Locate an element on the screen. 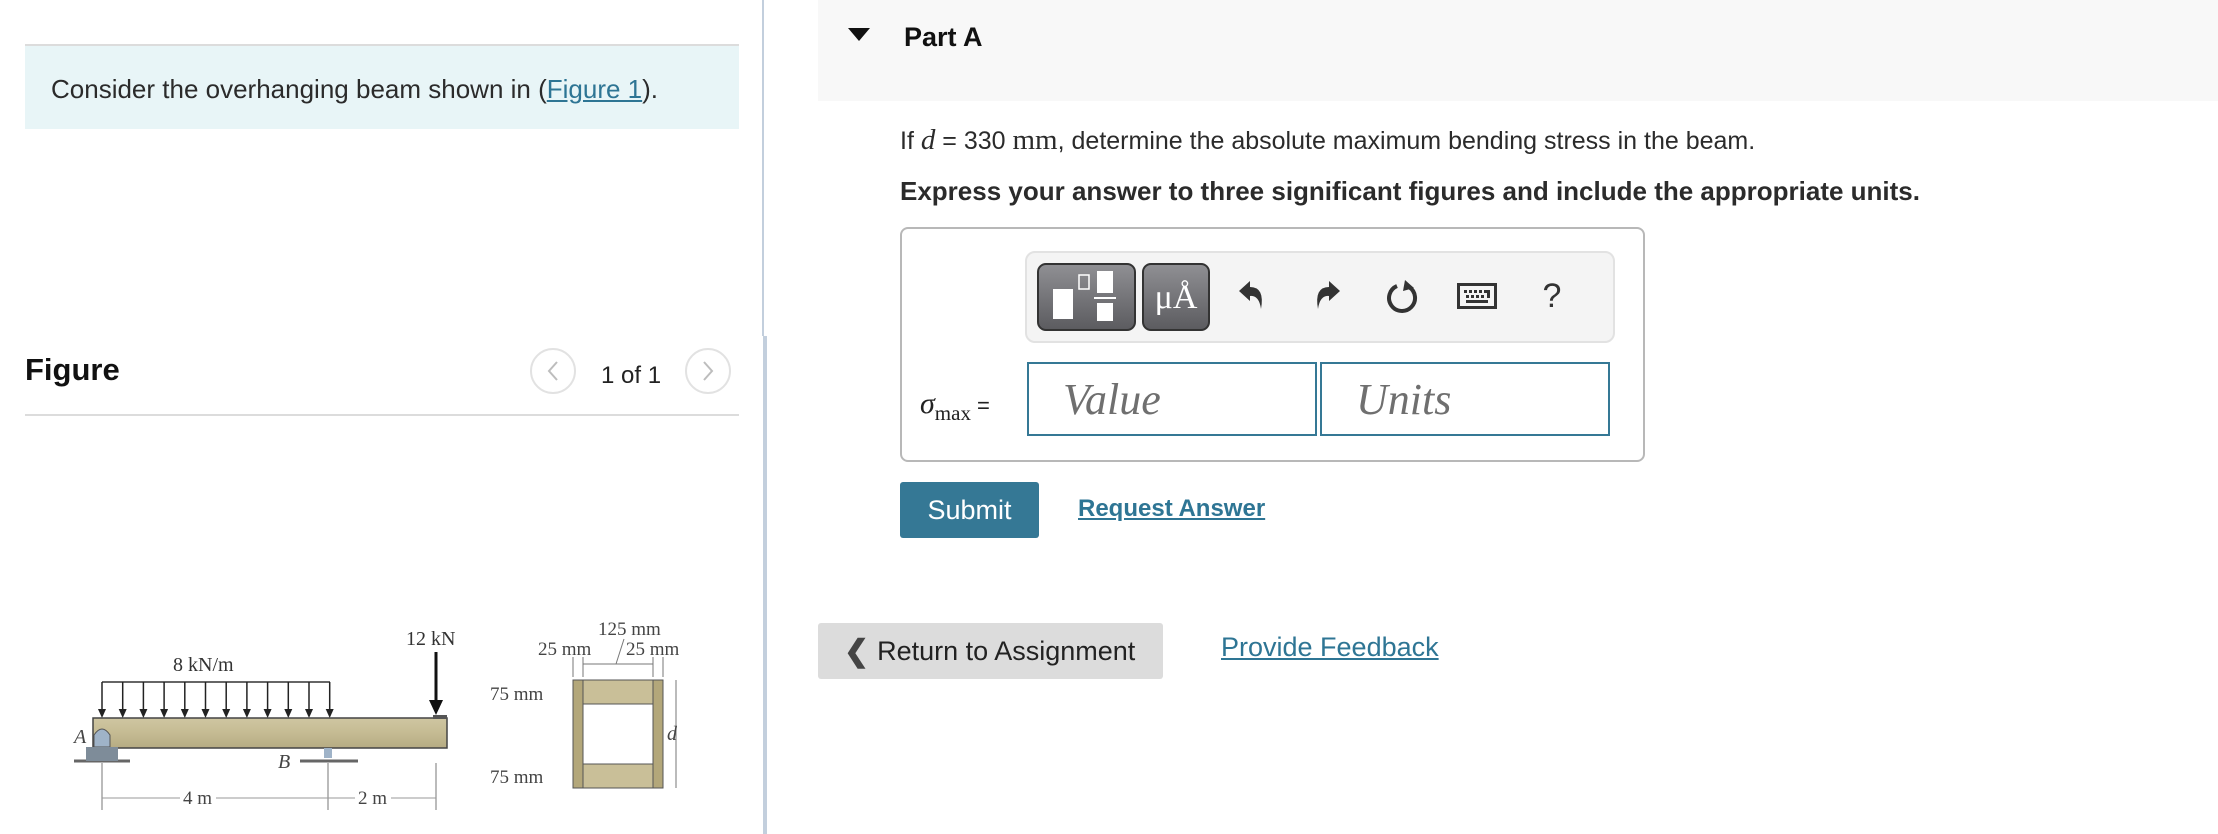  units-icon: μÅ is located at coordinates (1176, 297).